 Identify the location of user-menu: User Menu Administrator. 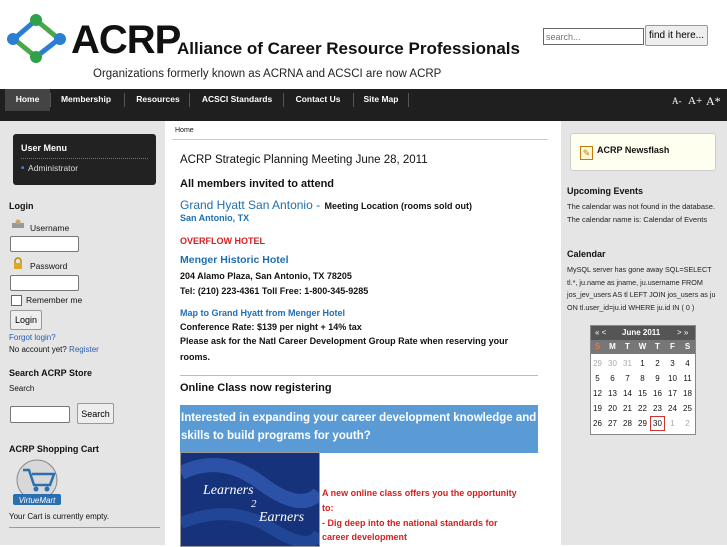
(84, 159).